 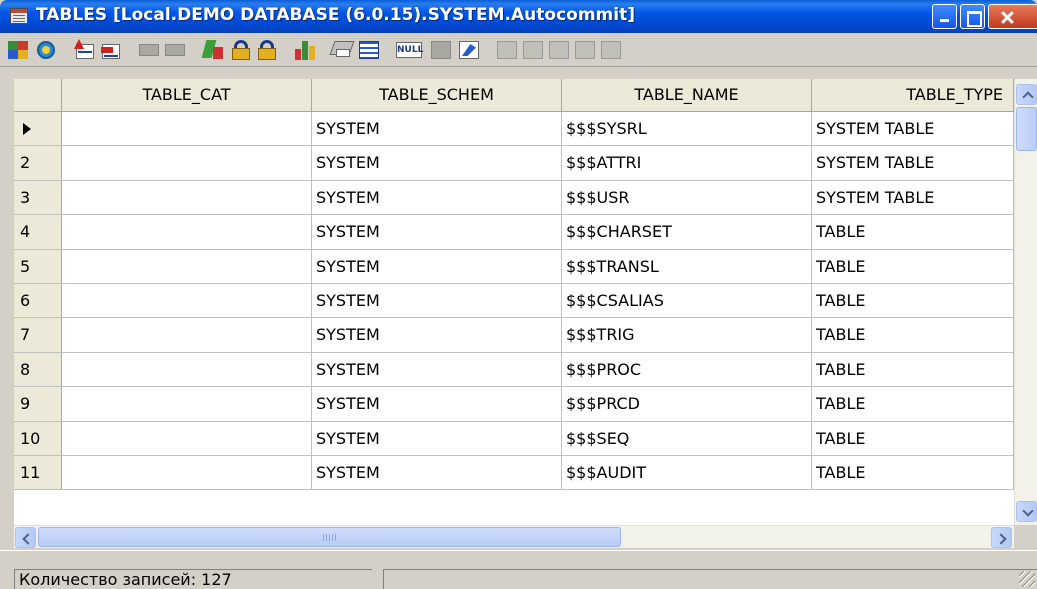 I want to click on table-row: 4 SYSTEM $$$CHARSET TABLE, so click(x=514, y=232).